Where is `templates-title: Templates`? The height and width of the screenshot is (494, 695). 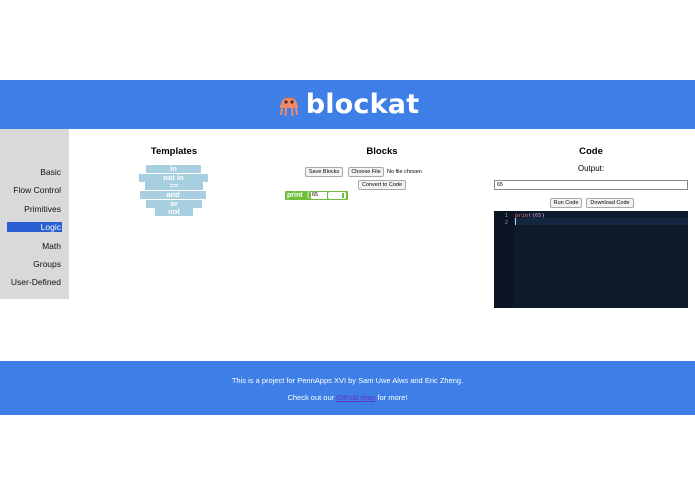 templates-title: Templates is located at coordinates (174, 151).